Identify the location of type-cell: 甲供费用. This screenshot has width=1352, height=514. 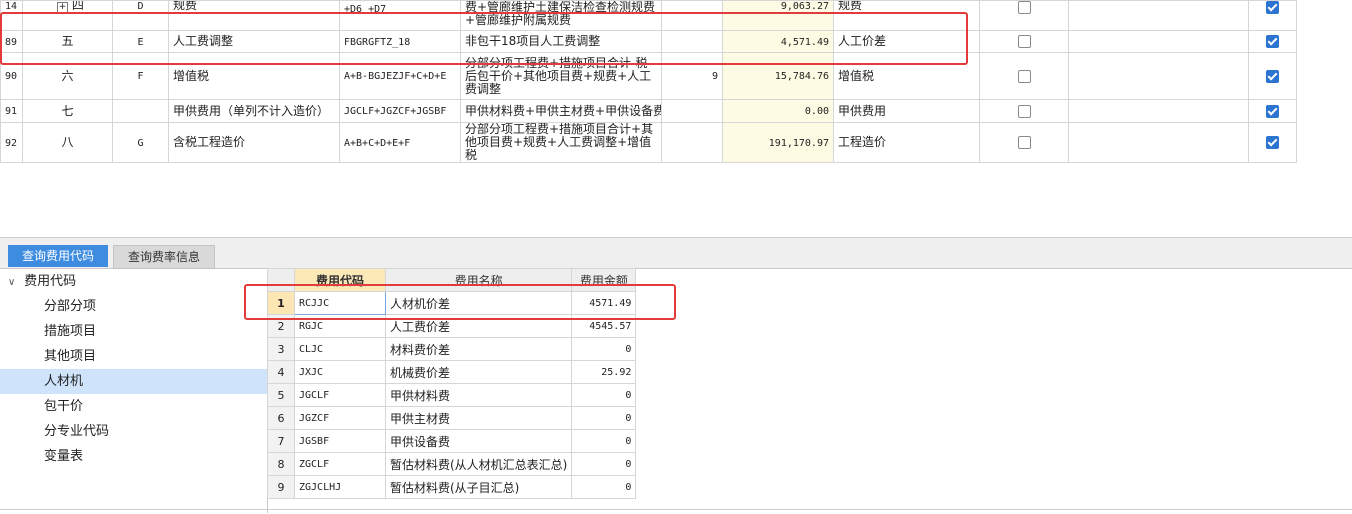
(906, 111).